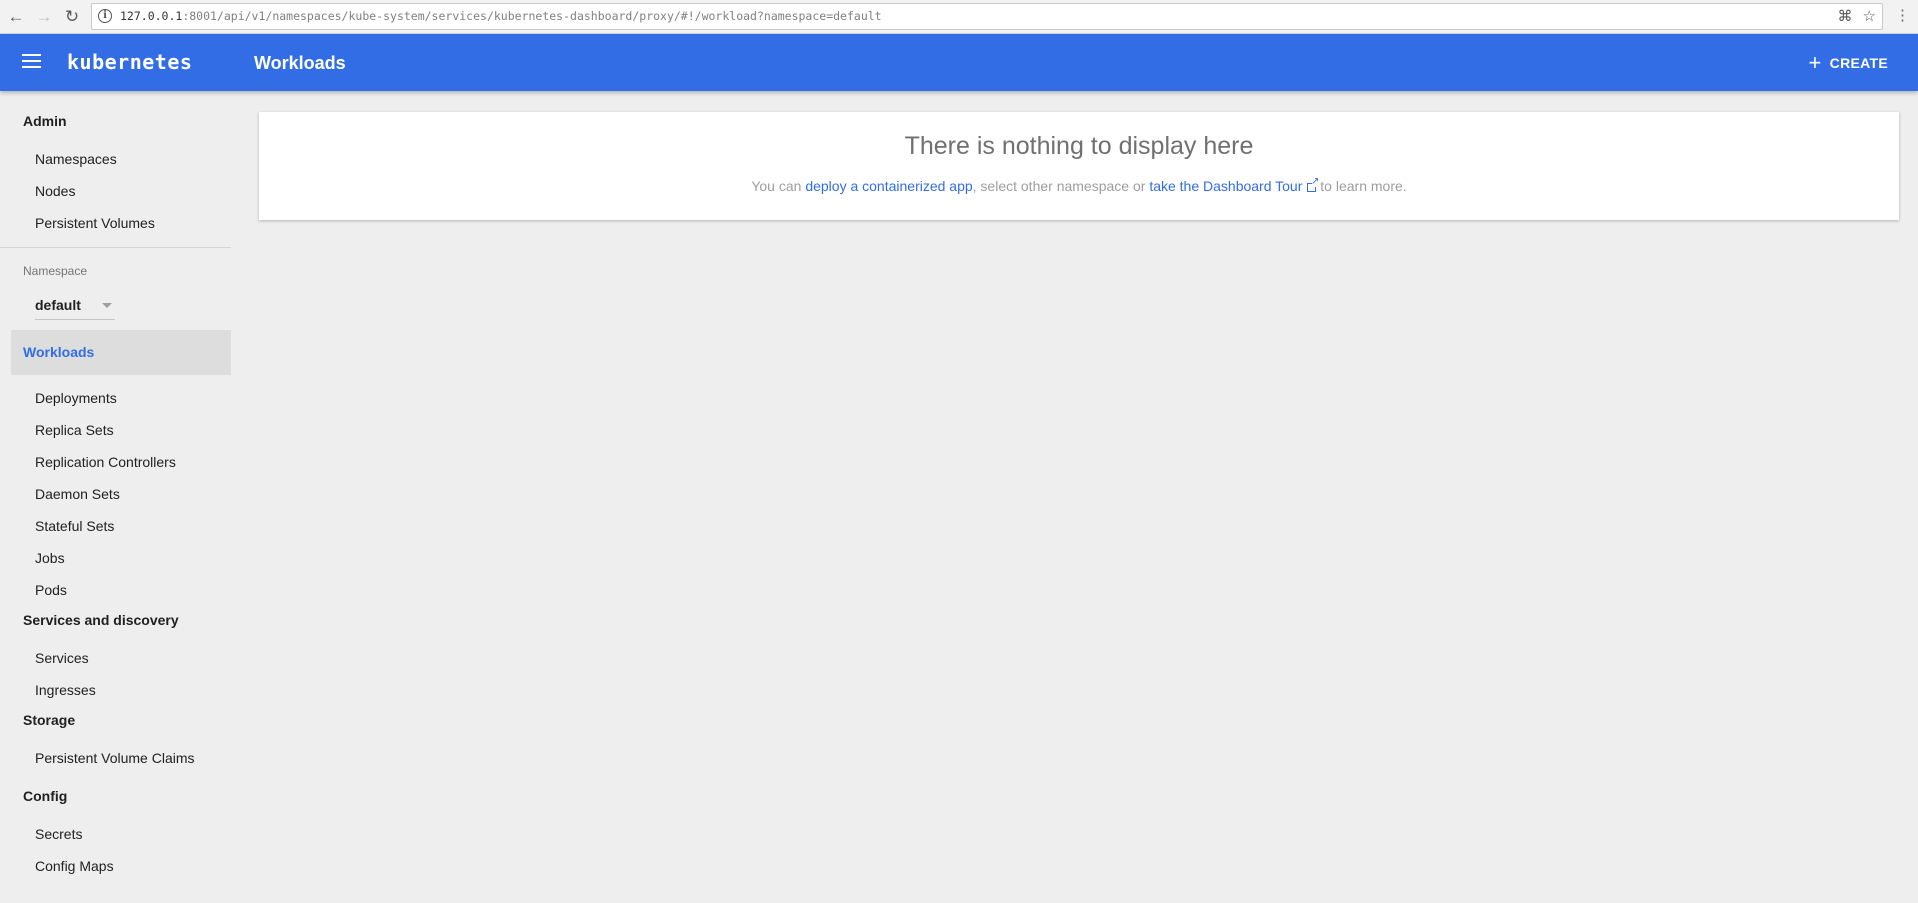 The image size is (1918, 903). I want to click on sidebar-item-ingresses: Ingresses, so click(65, 690).